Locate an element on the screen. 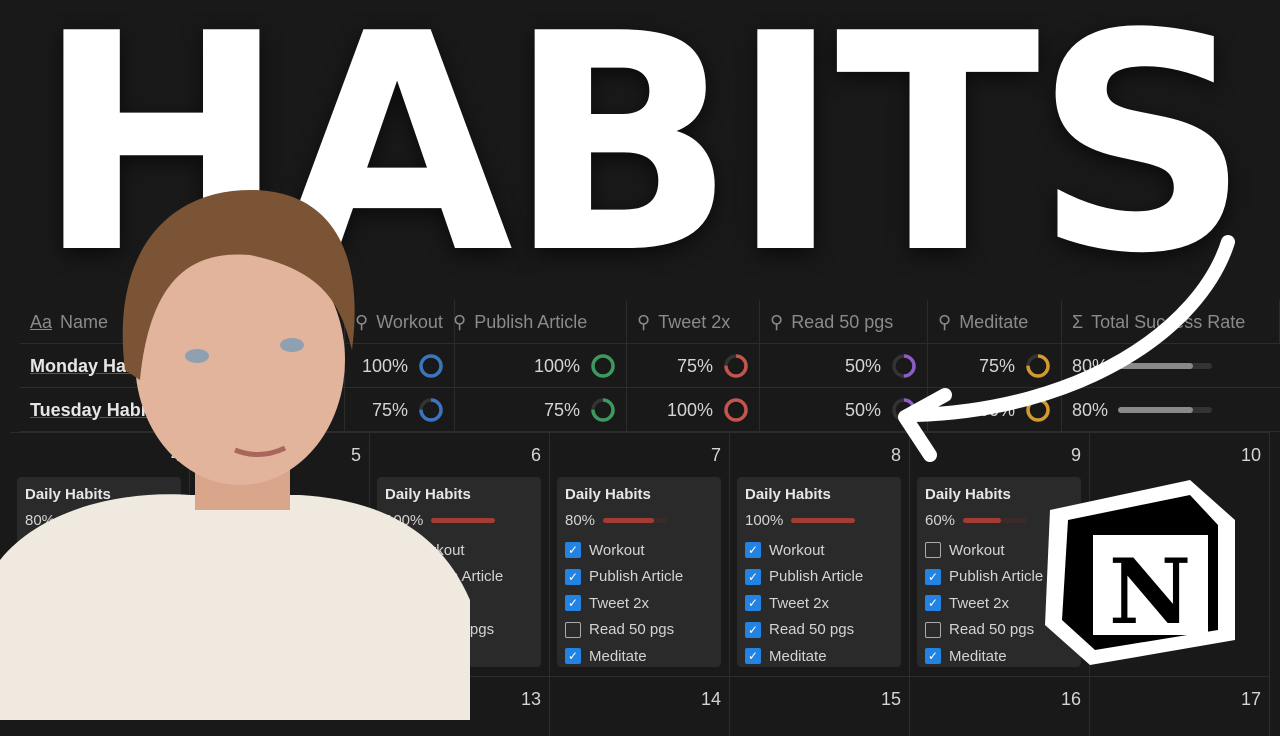  notion-logo: N is located at coordinates (1140, 572).